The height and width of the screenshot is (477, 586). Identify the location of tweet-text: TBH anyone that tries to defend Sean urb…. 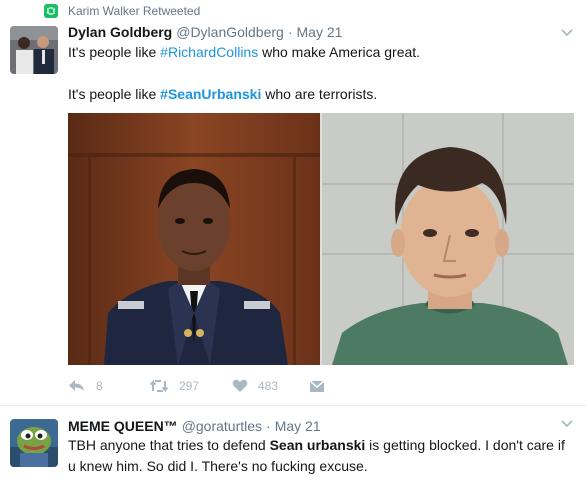
(320, 456).